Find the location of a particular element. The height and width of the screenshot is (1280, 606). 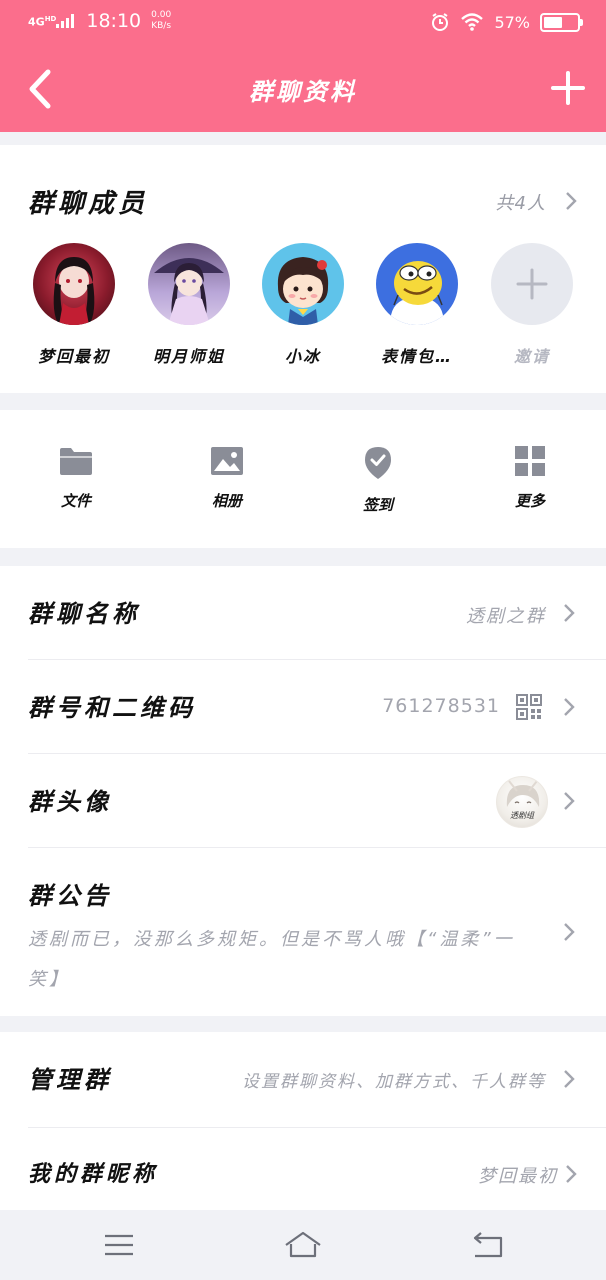

row-label: 群头像 is located at coordinates (70, 802).